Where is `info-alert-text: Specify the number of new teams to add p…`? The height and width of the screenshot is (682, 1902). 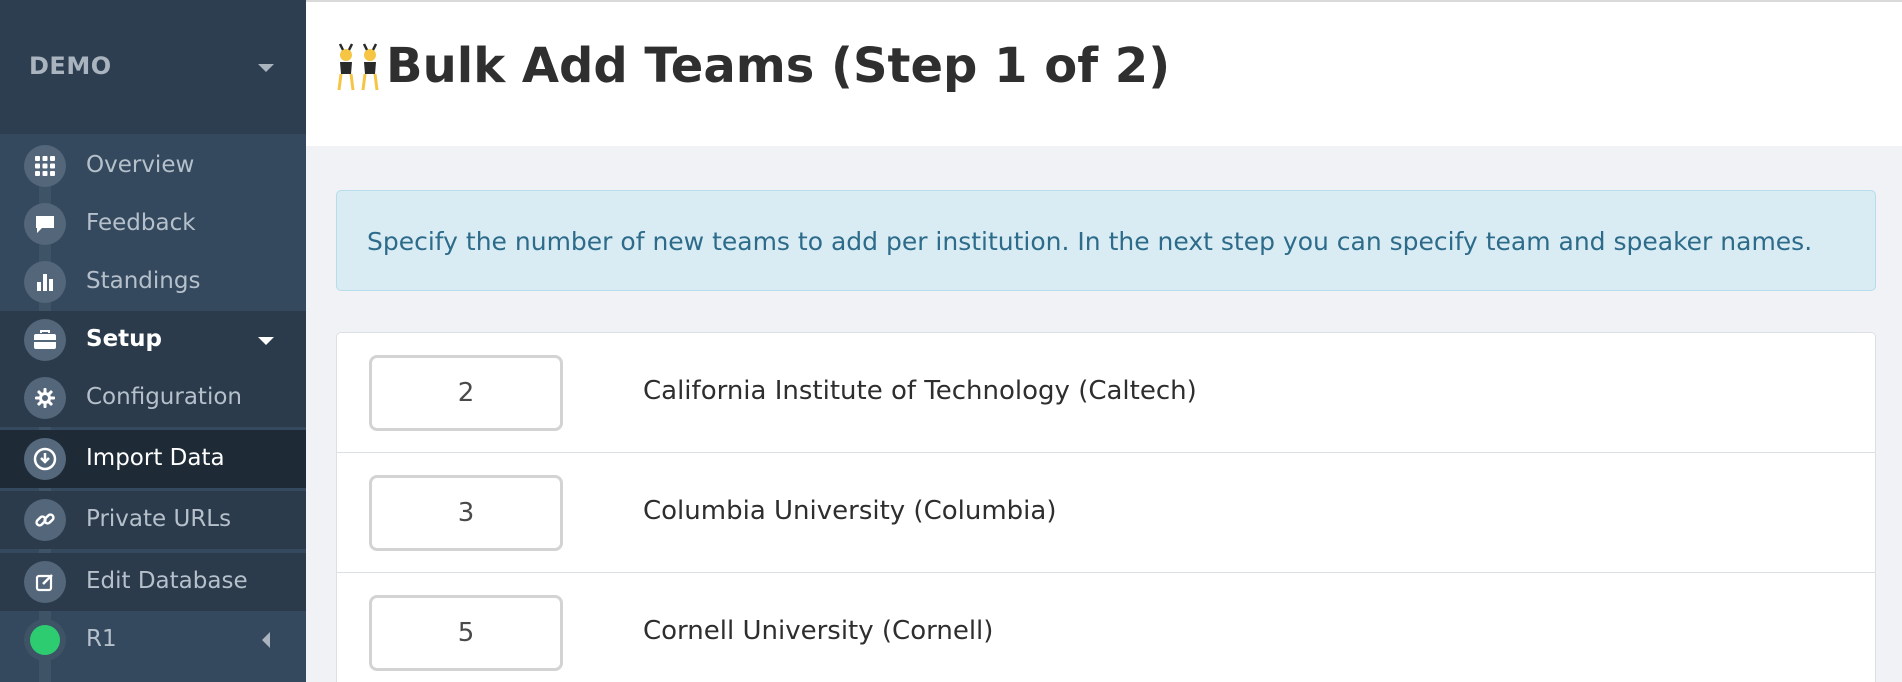
info-alert-text: Specify the number of new teams to add p… is located at coordinates (1090, 241).